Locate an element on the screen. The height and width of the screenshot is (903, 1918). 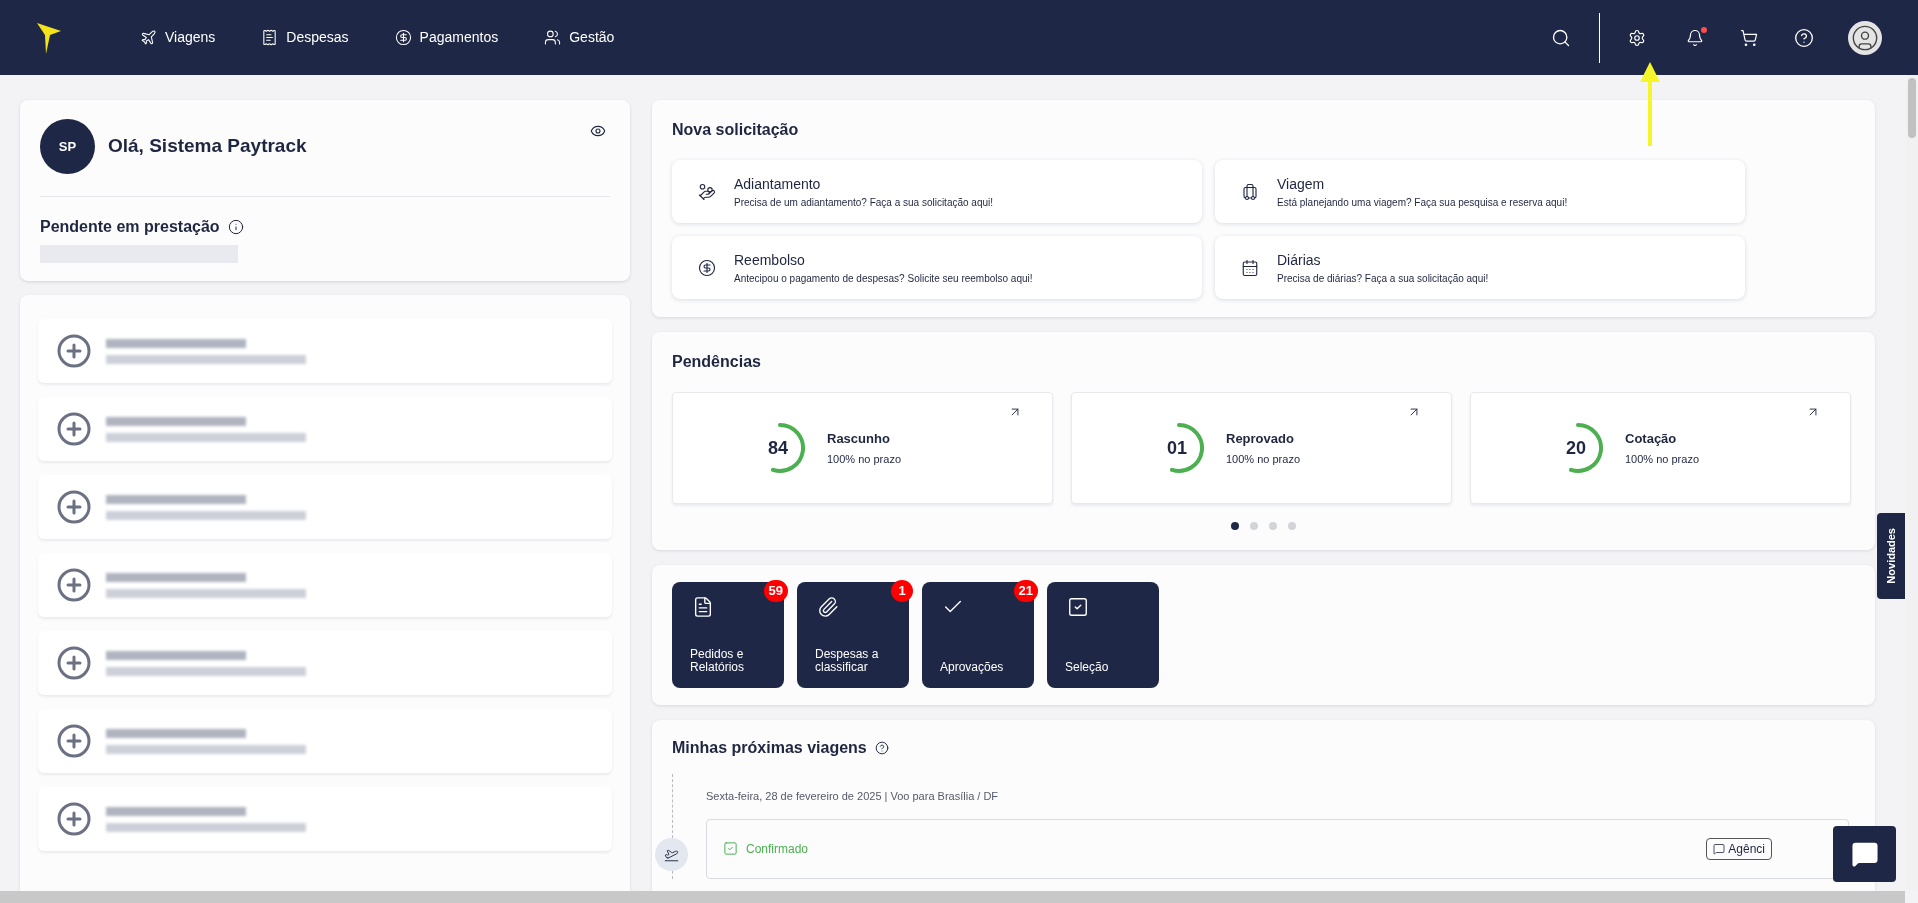
eye-icon is located at coordinates (598, 131).